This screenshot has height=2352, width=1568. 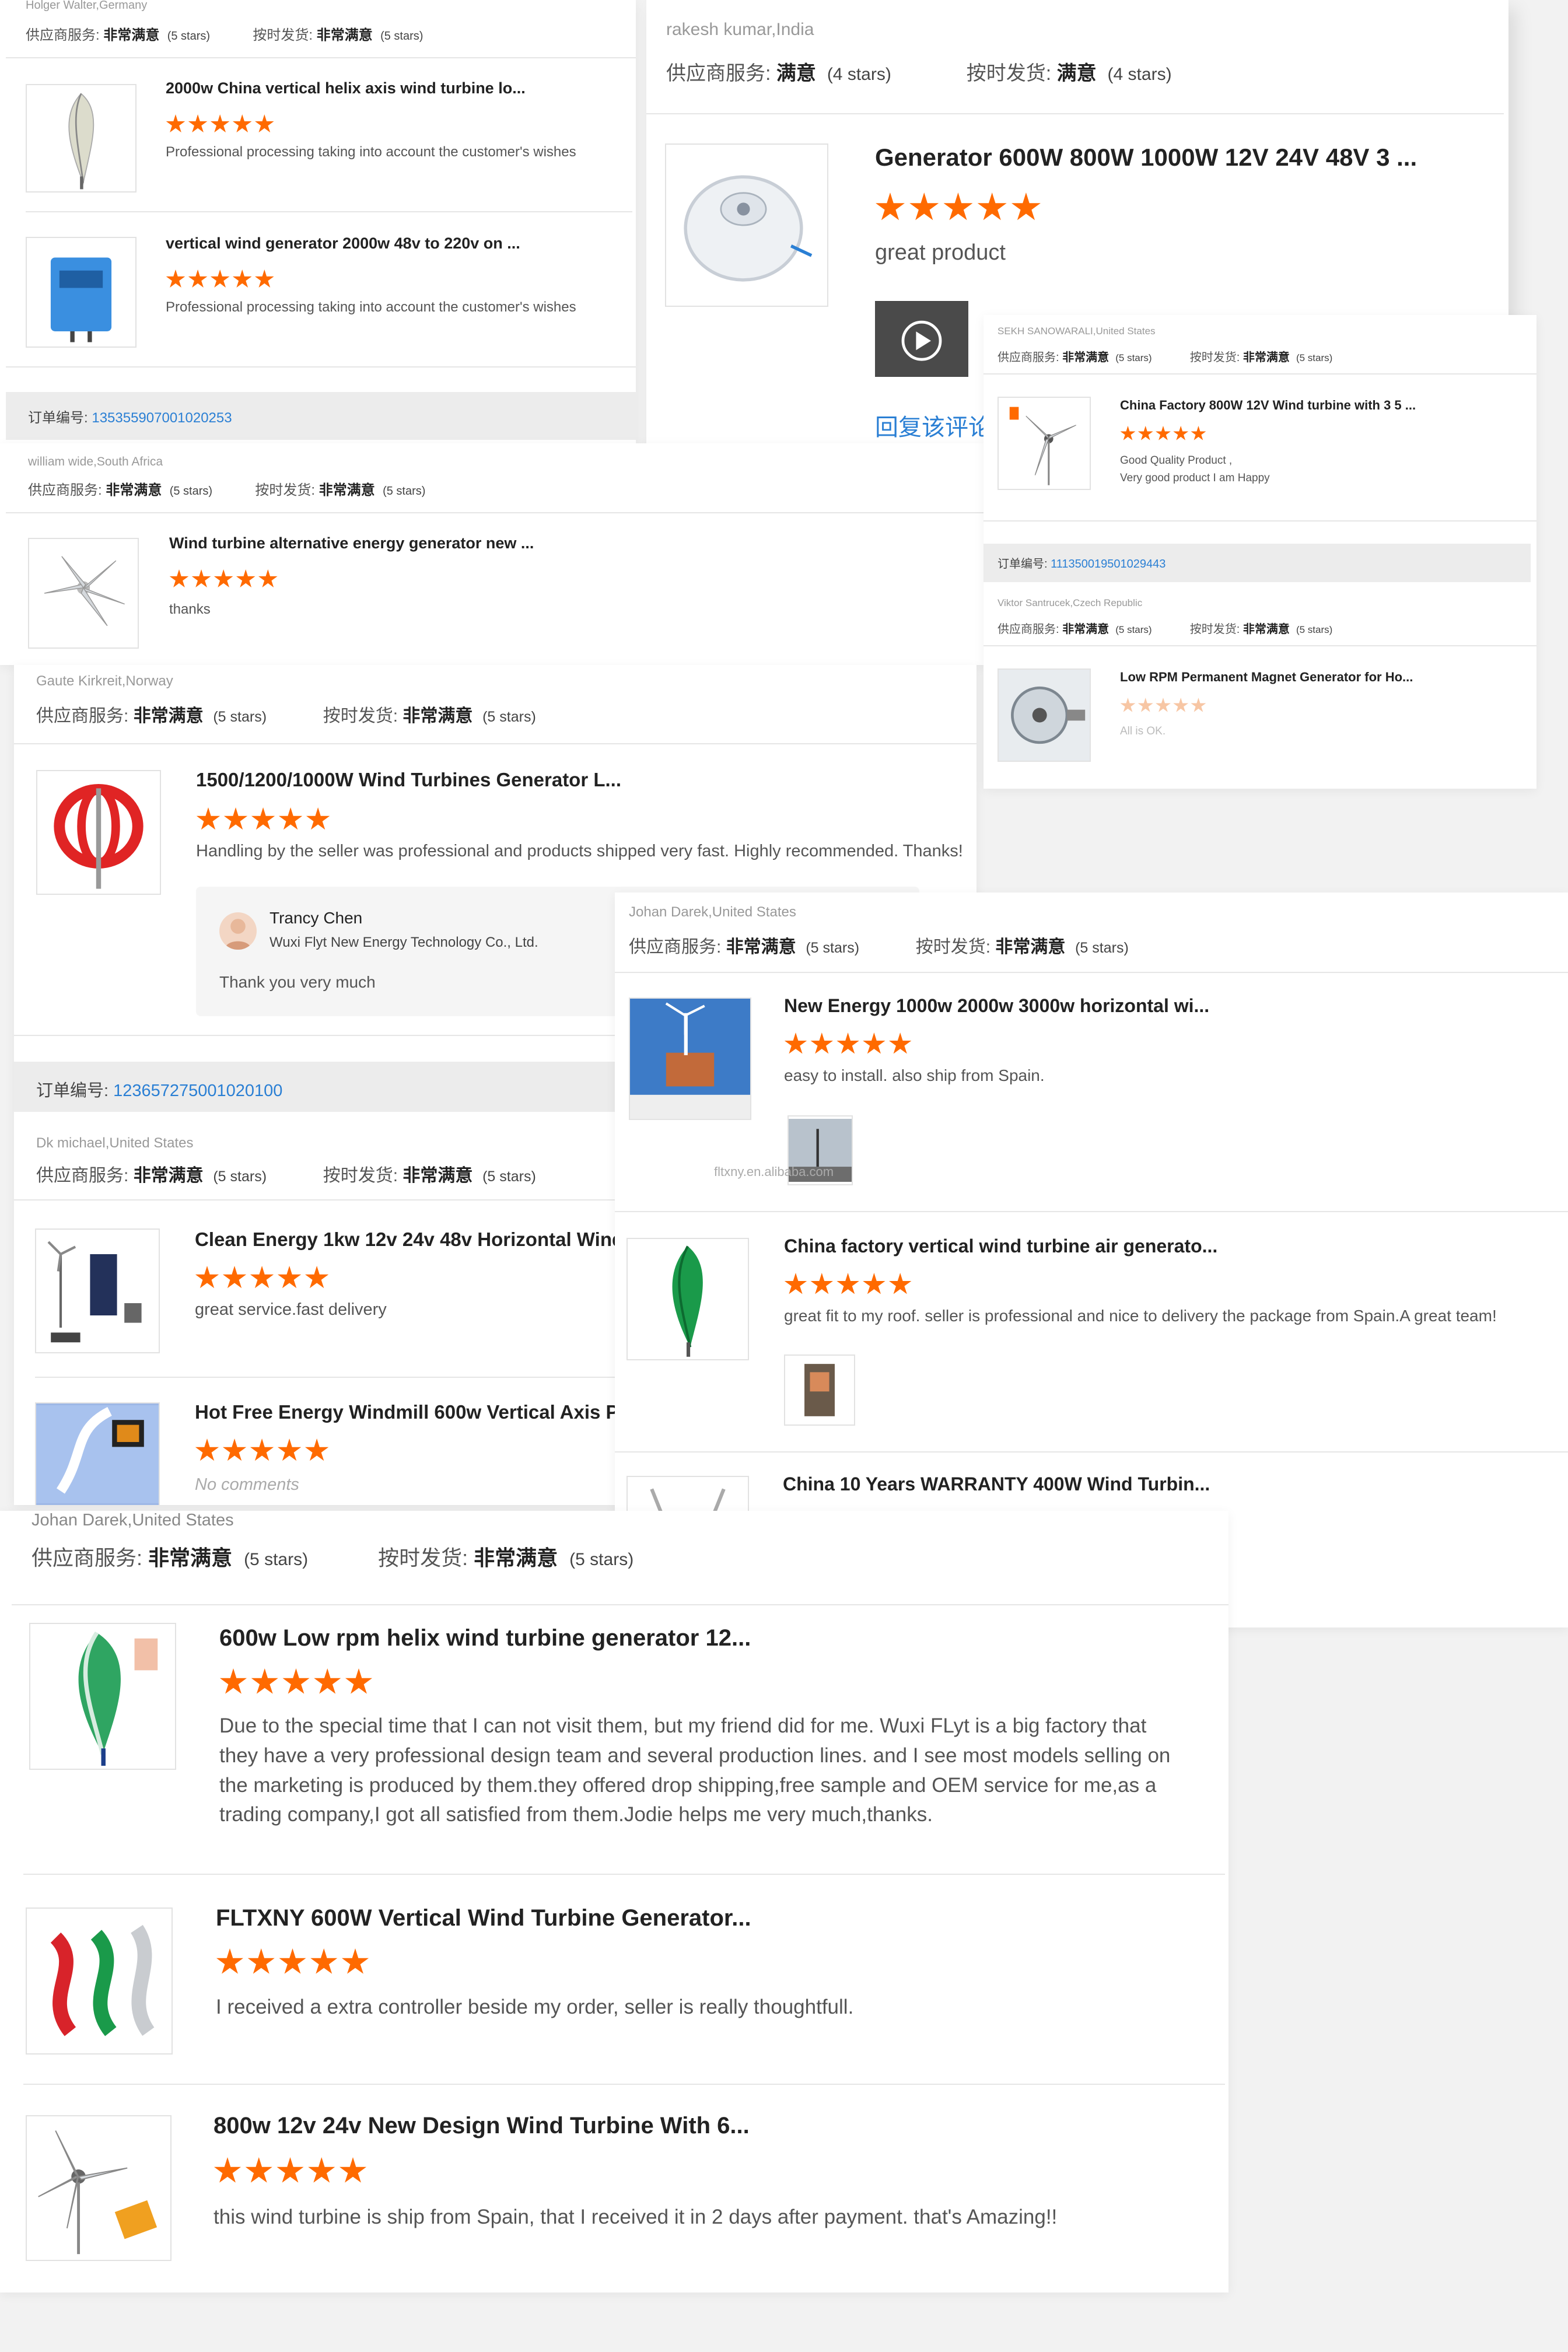 I want to click on reply-review-link: 回复该评论, so click(x=933, y=425).